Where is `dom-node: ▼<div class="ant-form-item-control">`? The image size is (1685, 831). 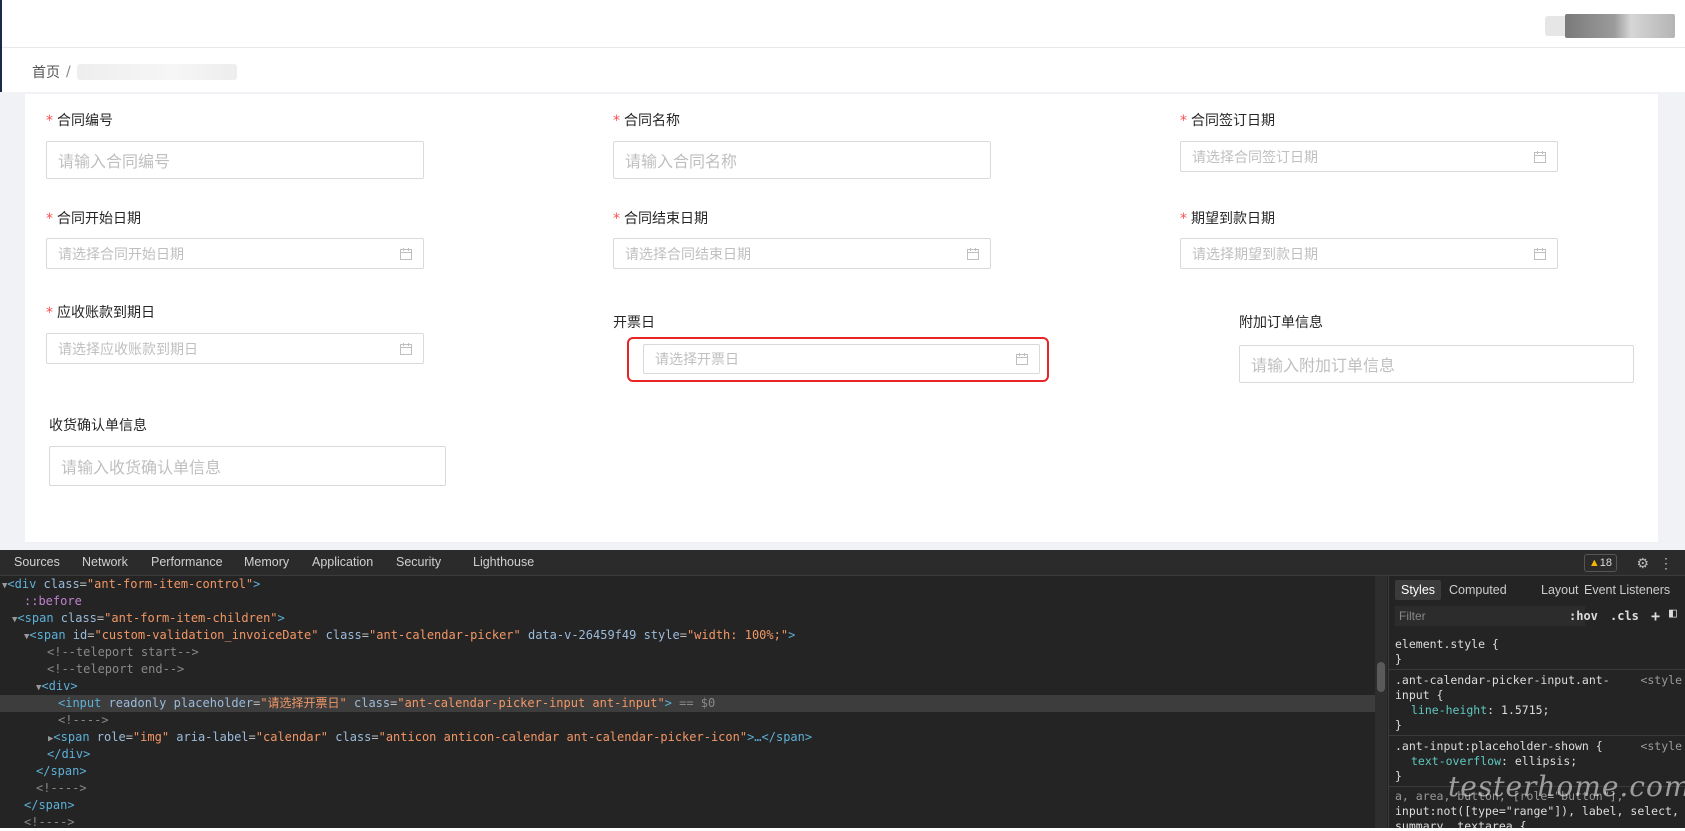
dom-node: ▼<div class="ant-form-item-control"> is located at coordinates (131, 584).